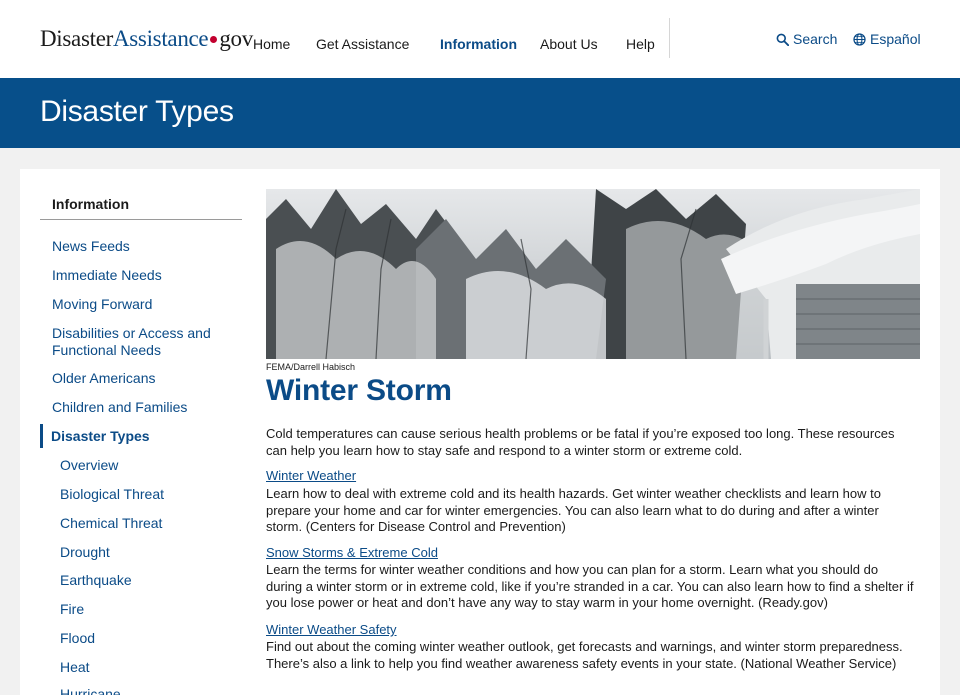  Describe the element at coordinates (141, 436) in the screenshot. I see `sidebar-item-disaster-types: Disaster Types` at that location.